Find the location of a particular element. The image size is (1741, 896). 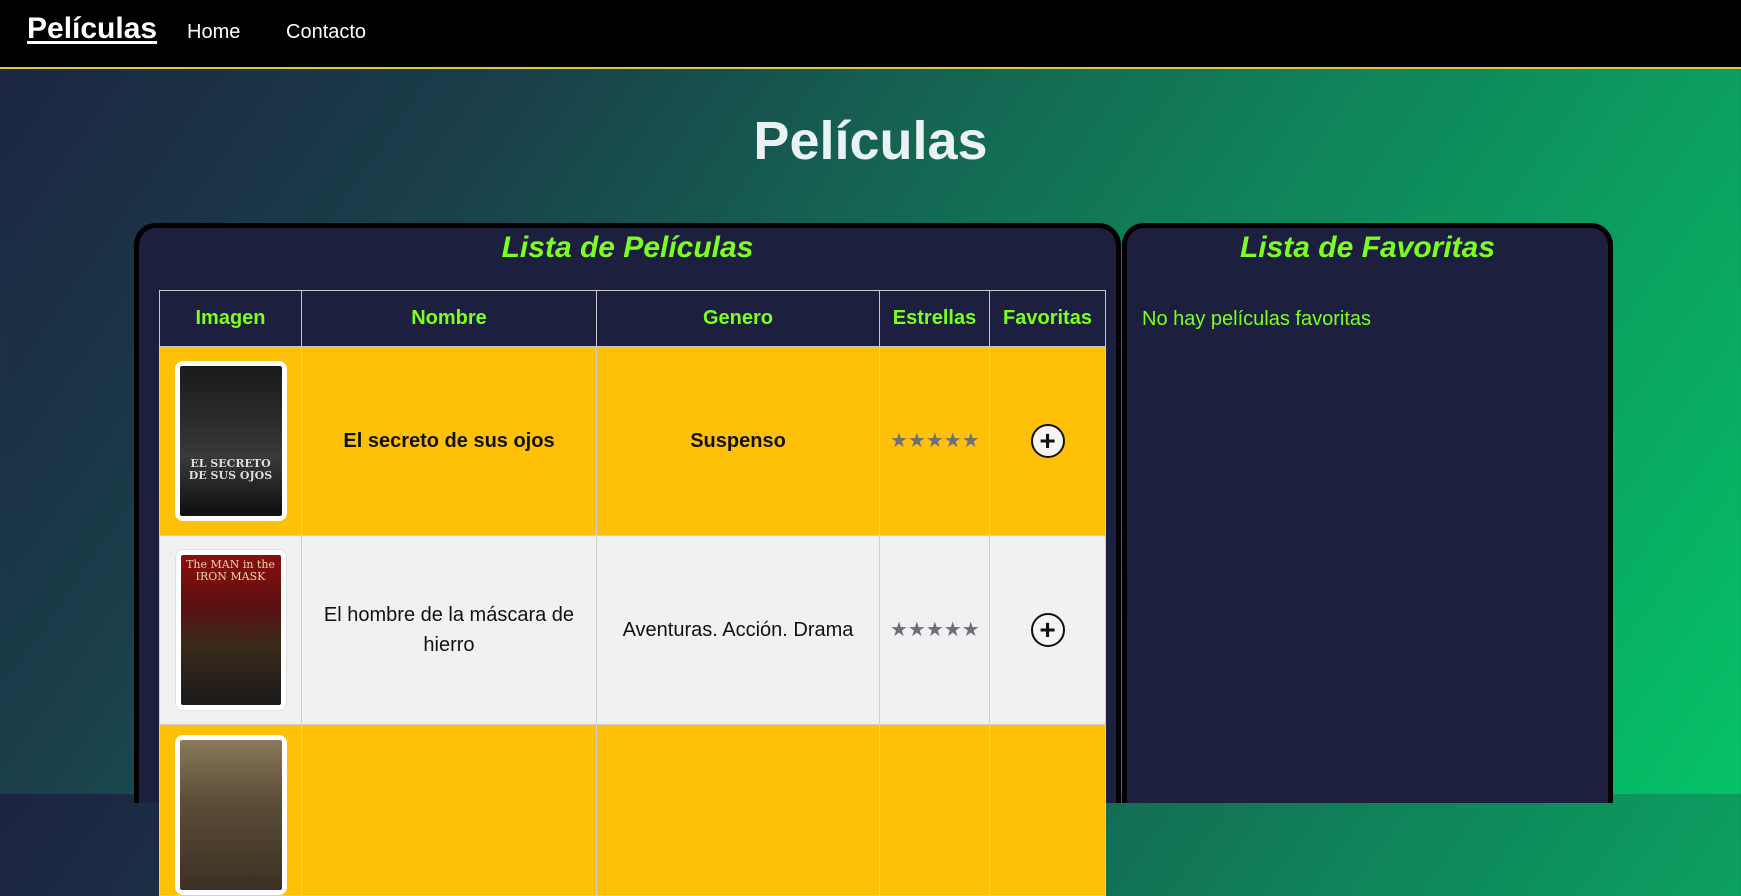

movies-panel-title: Lista de Películas is located at coordinates (627, 247).